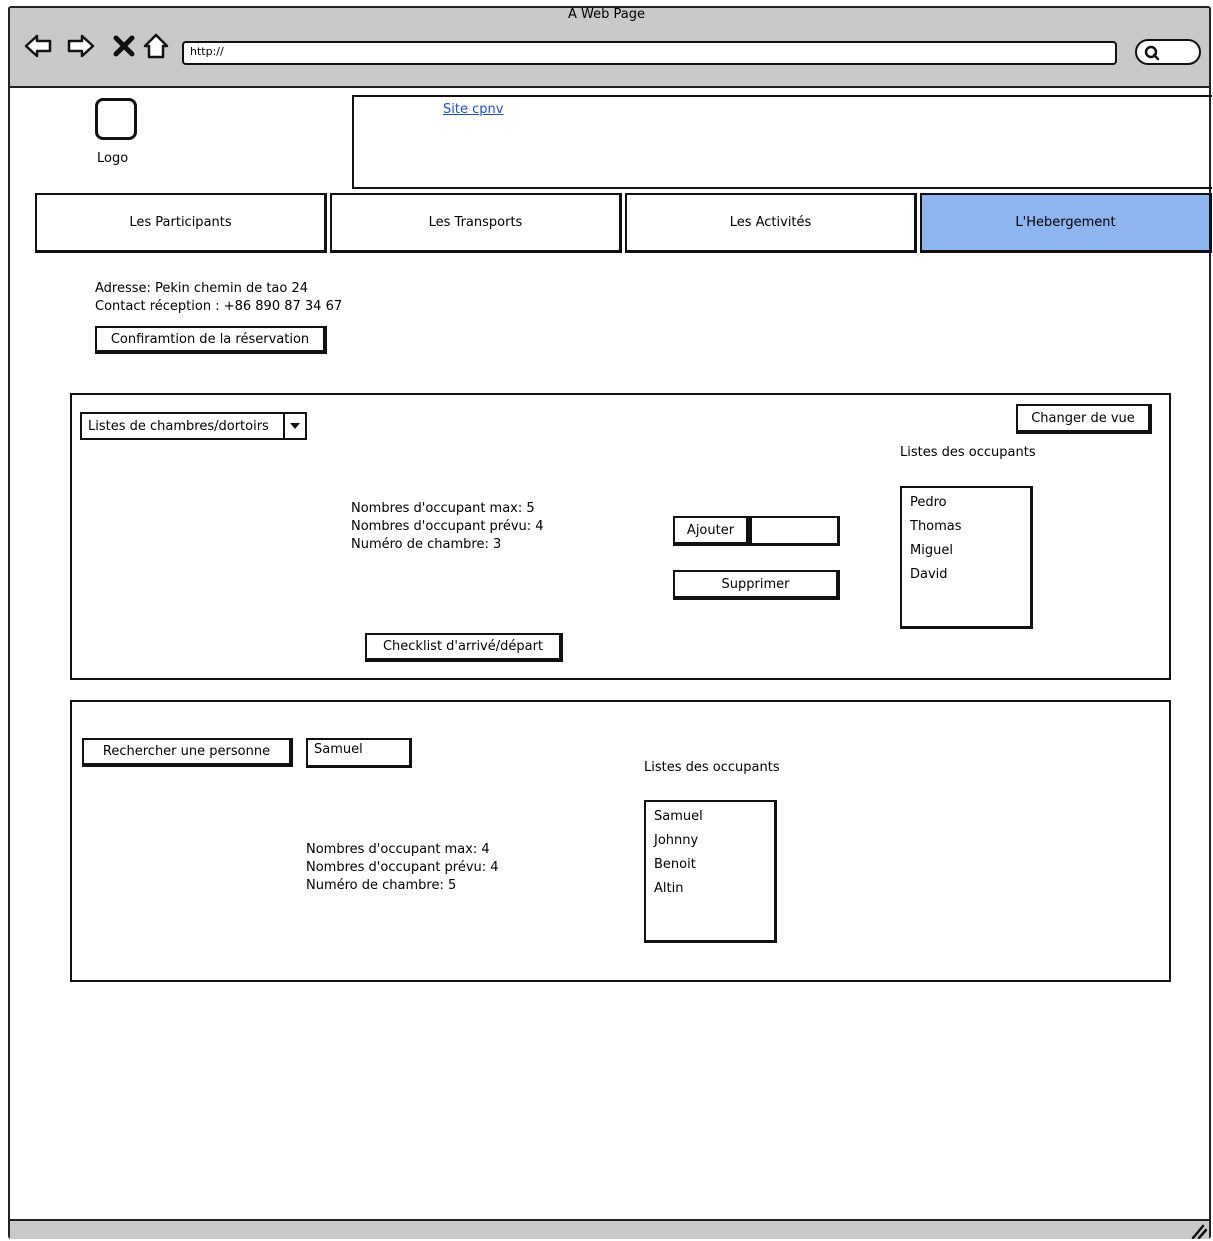  Describe the element at coordinates (426, 544) in the screenshot. I see `room-number: Numéro de chambre: 3` at that location.